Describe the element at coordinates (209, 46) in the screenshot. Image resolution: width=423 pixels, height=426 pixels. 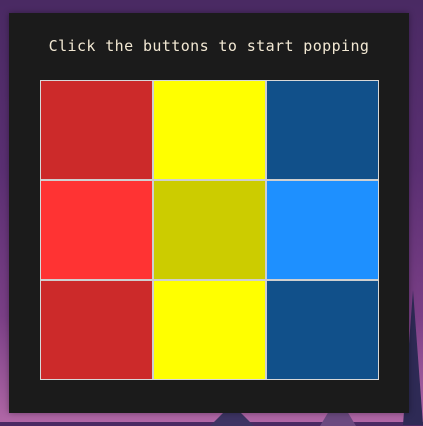
I see `instructions-title: Click the buttons to start popping` at that location.